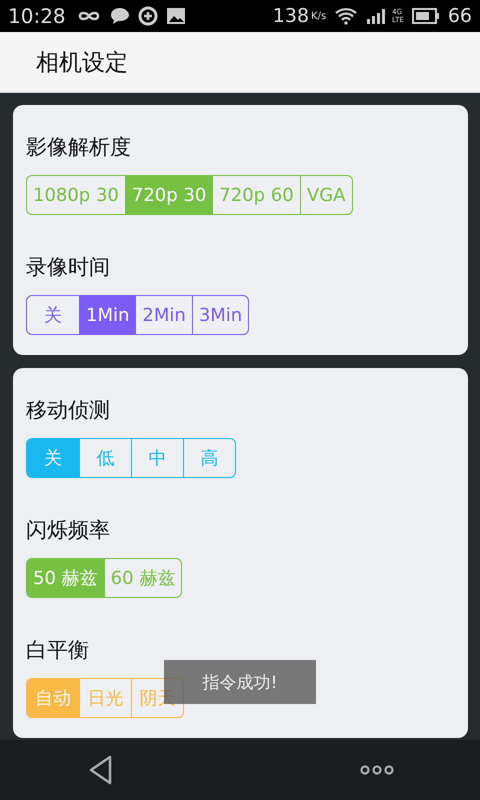 This screenshot has height=800, width=480. Describe the element at coordinates (68, 267) in the screenshot. I see `setting-label: 录像时间` at that location.